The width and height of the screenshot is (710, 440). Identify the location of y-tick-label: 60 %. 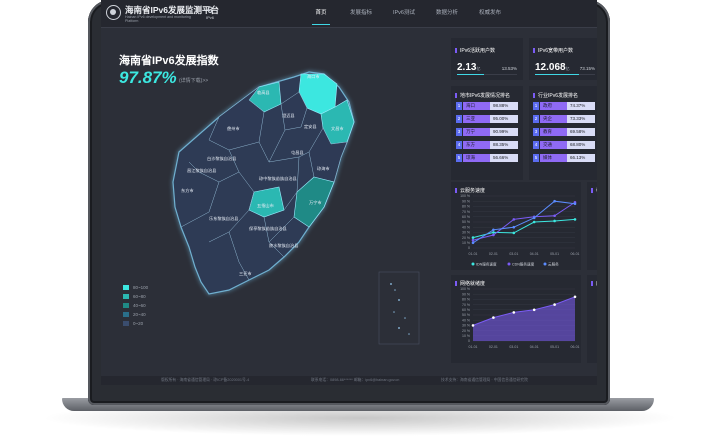
(466, 217).